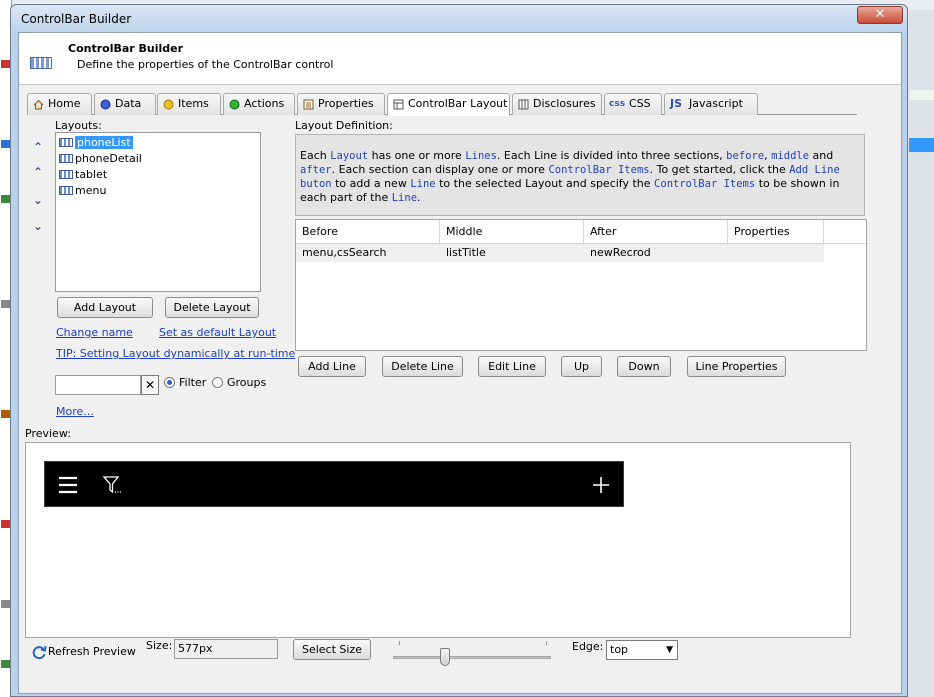  I want to click on filter-icon, so click(111, 485).